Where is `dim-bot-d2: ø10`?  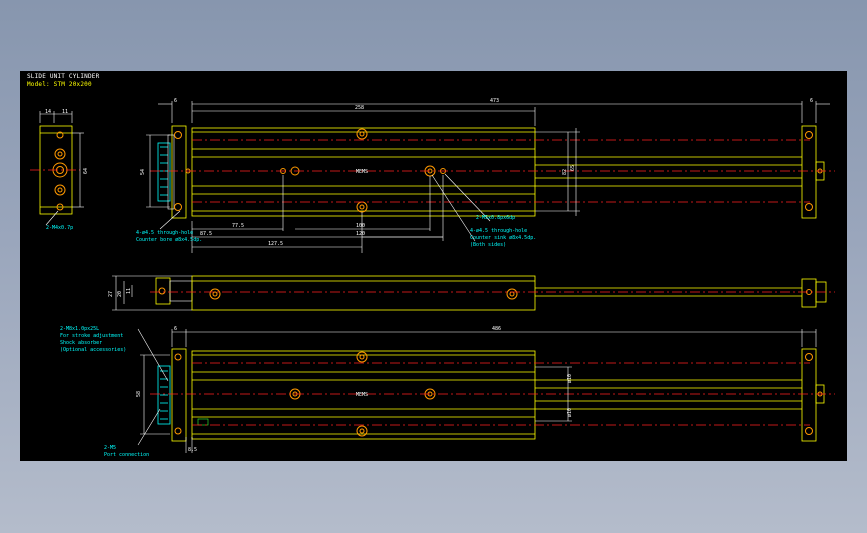
dim-bot-d2: ø10 is located at coordinates (570, 412).